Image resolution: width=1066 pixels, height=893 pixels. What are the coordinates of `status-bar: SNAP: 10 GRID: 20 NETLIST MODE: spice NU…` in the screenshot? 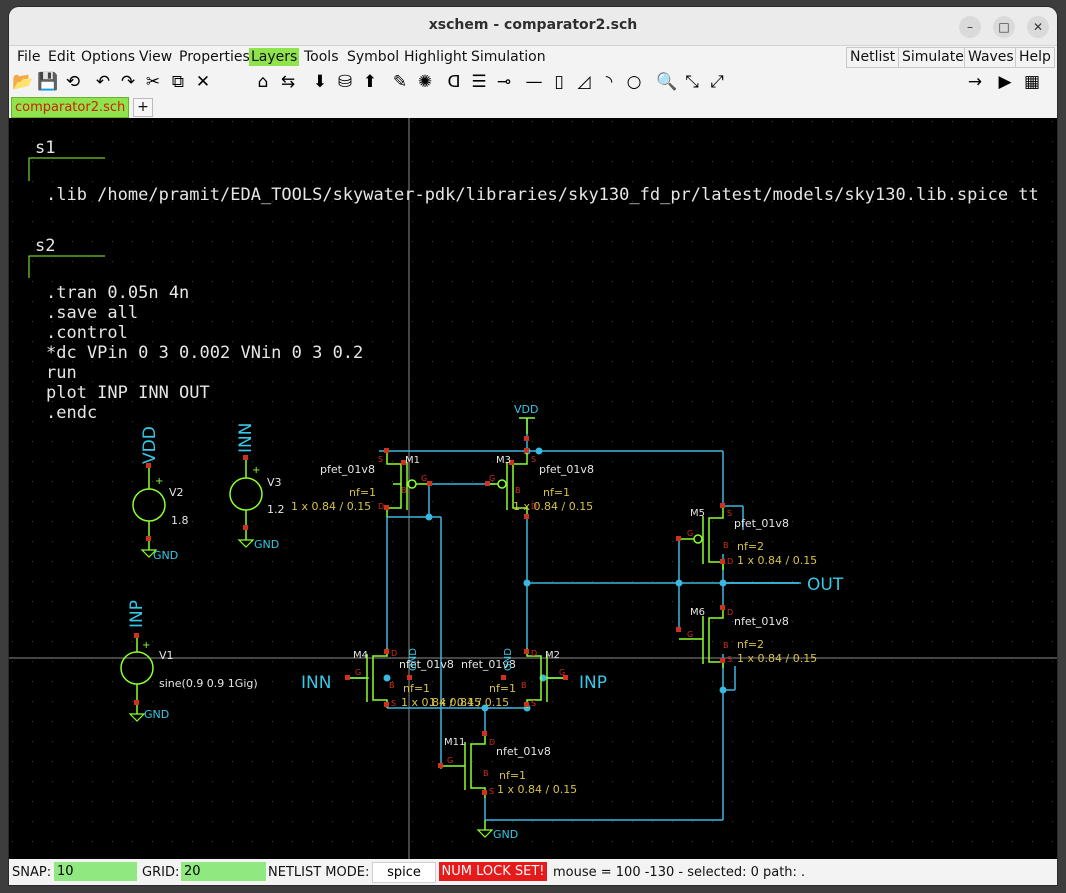 It's located at (533, 872).